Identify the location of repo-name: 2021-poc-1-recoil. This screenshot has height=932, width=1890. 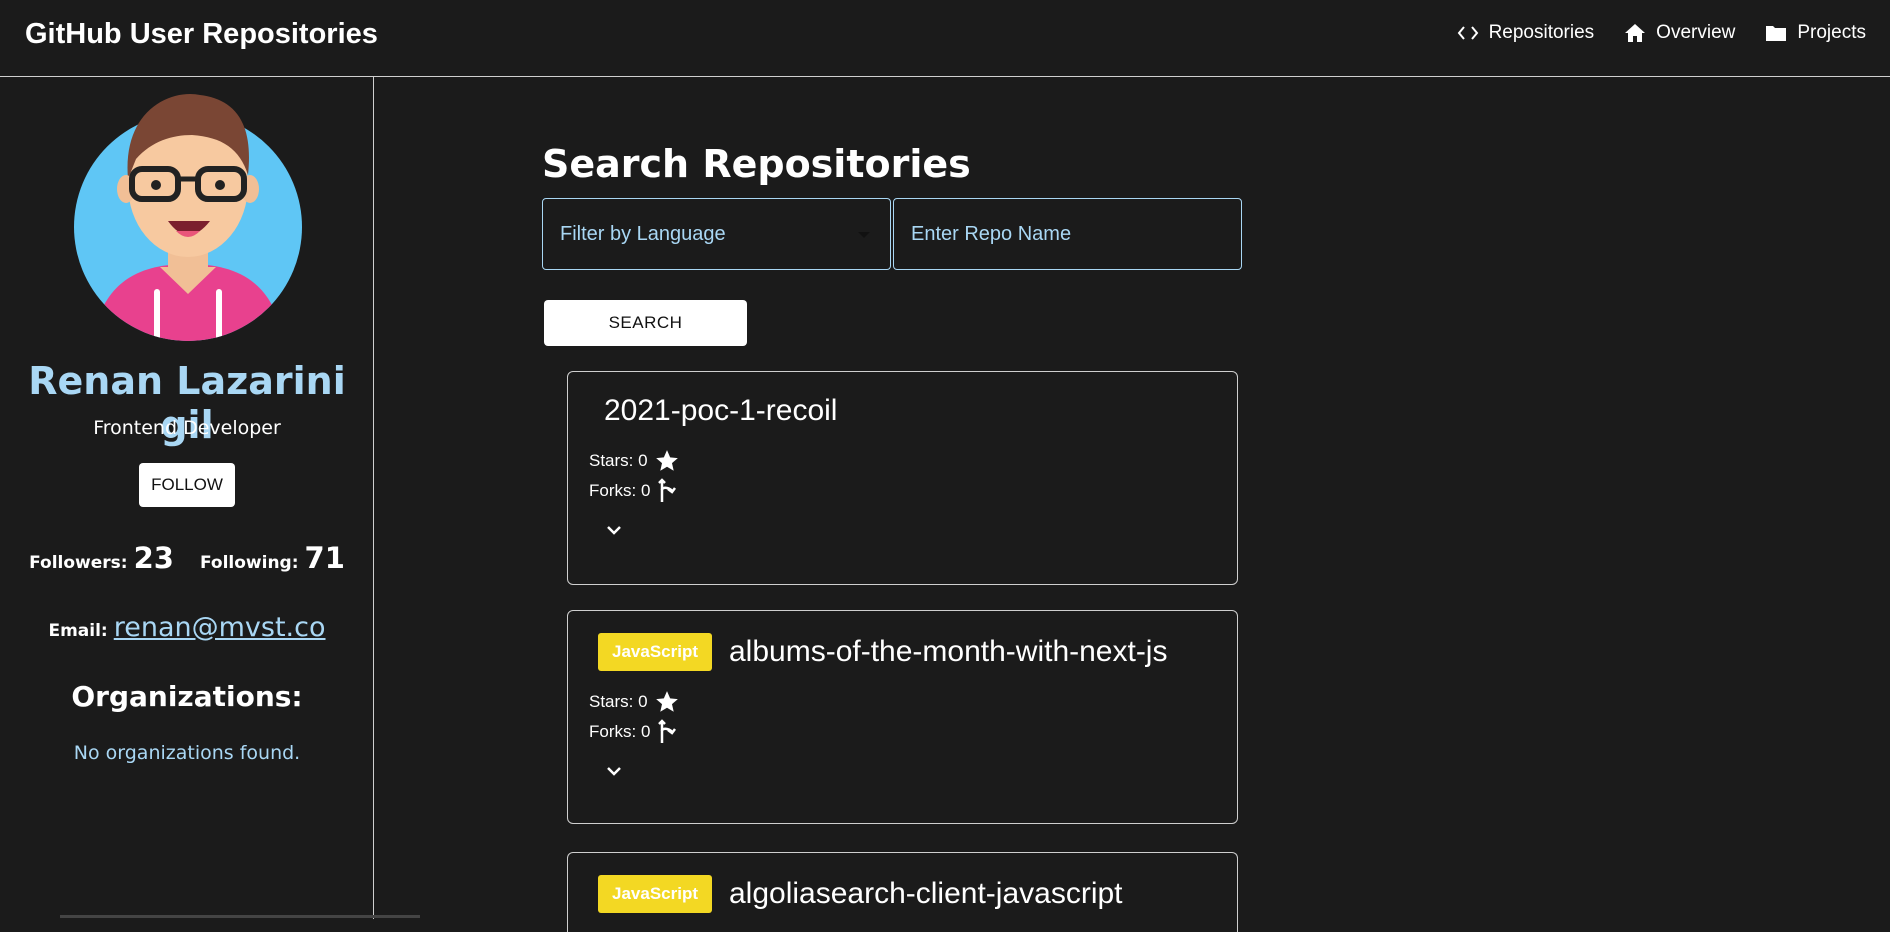
(720, 411).